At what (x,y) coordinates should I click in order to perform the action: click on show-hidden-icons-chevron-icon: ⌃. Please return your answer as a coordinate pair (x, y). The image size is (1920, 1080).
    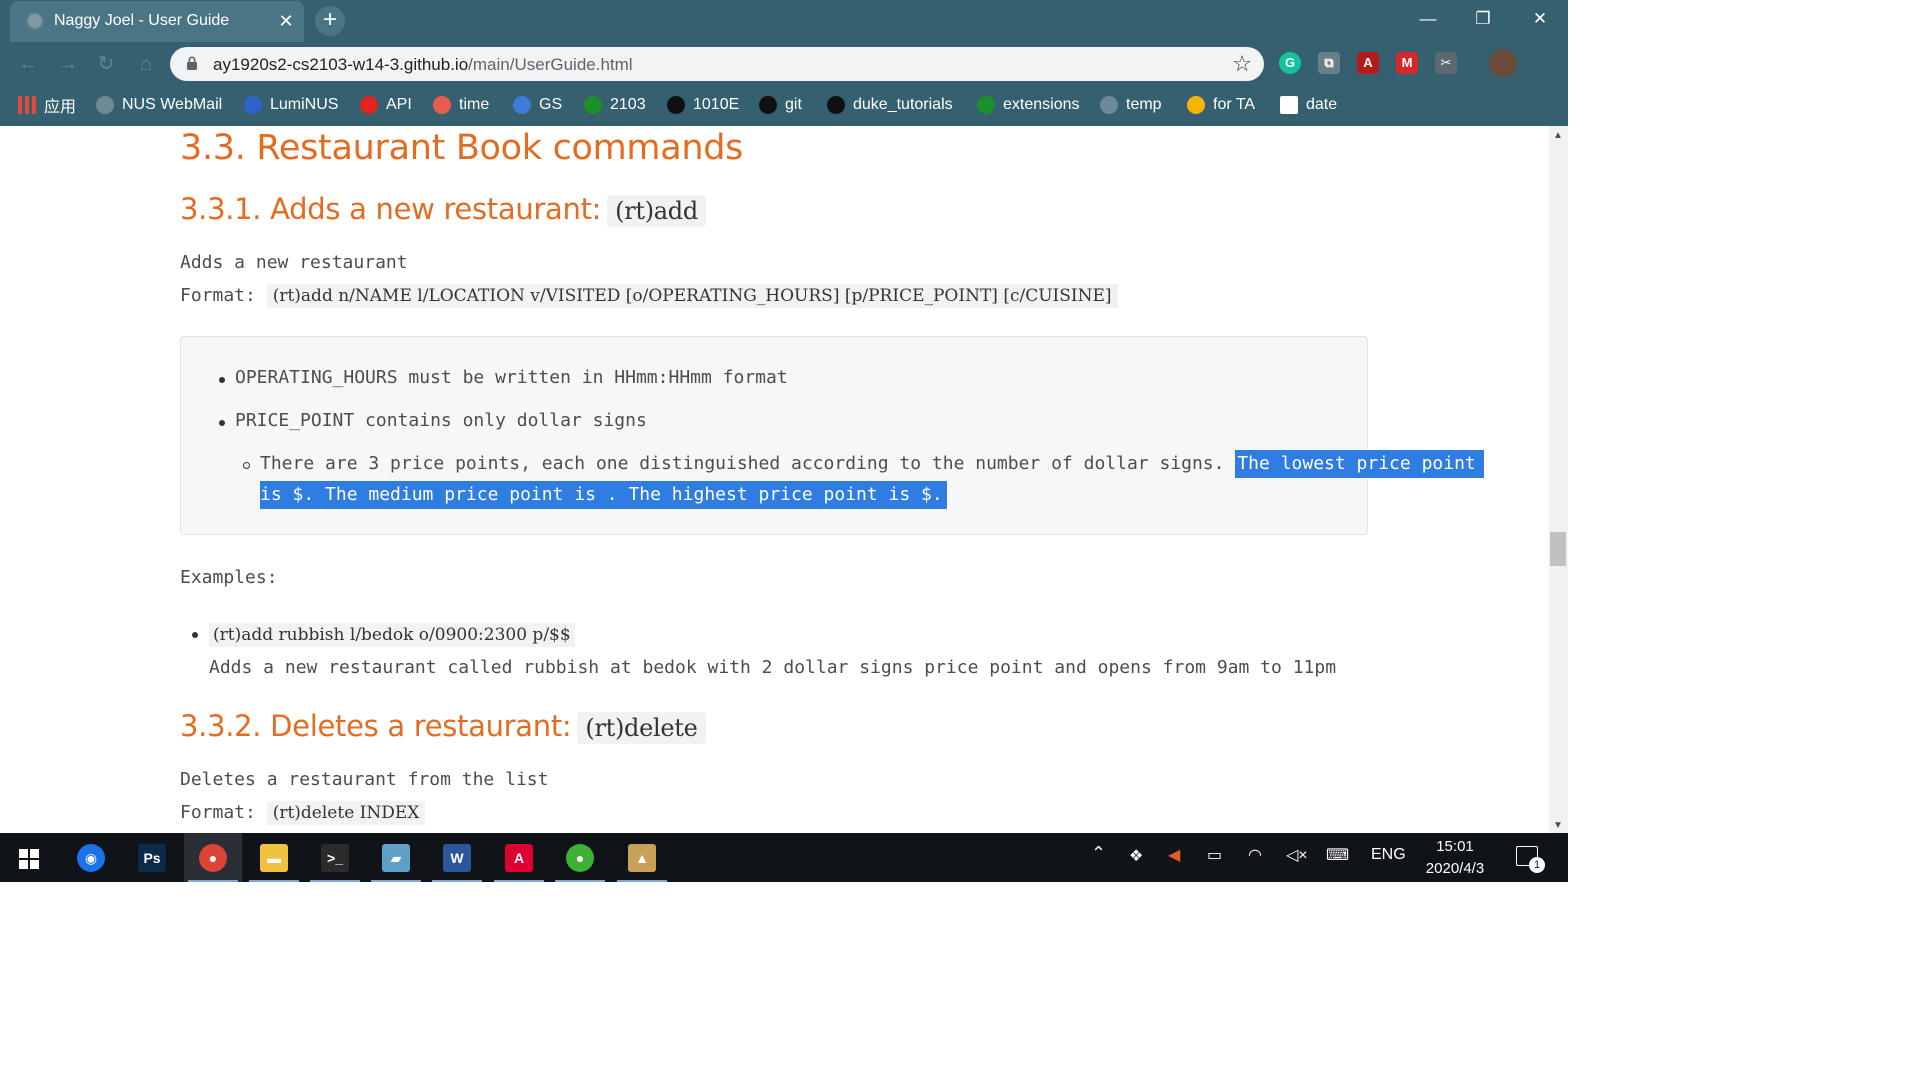
    Looking at the image, I should click on (1098, 853).